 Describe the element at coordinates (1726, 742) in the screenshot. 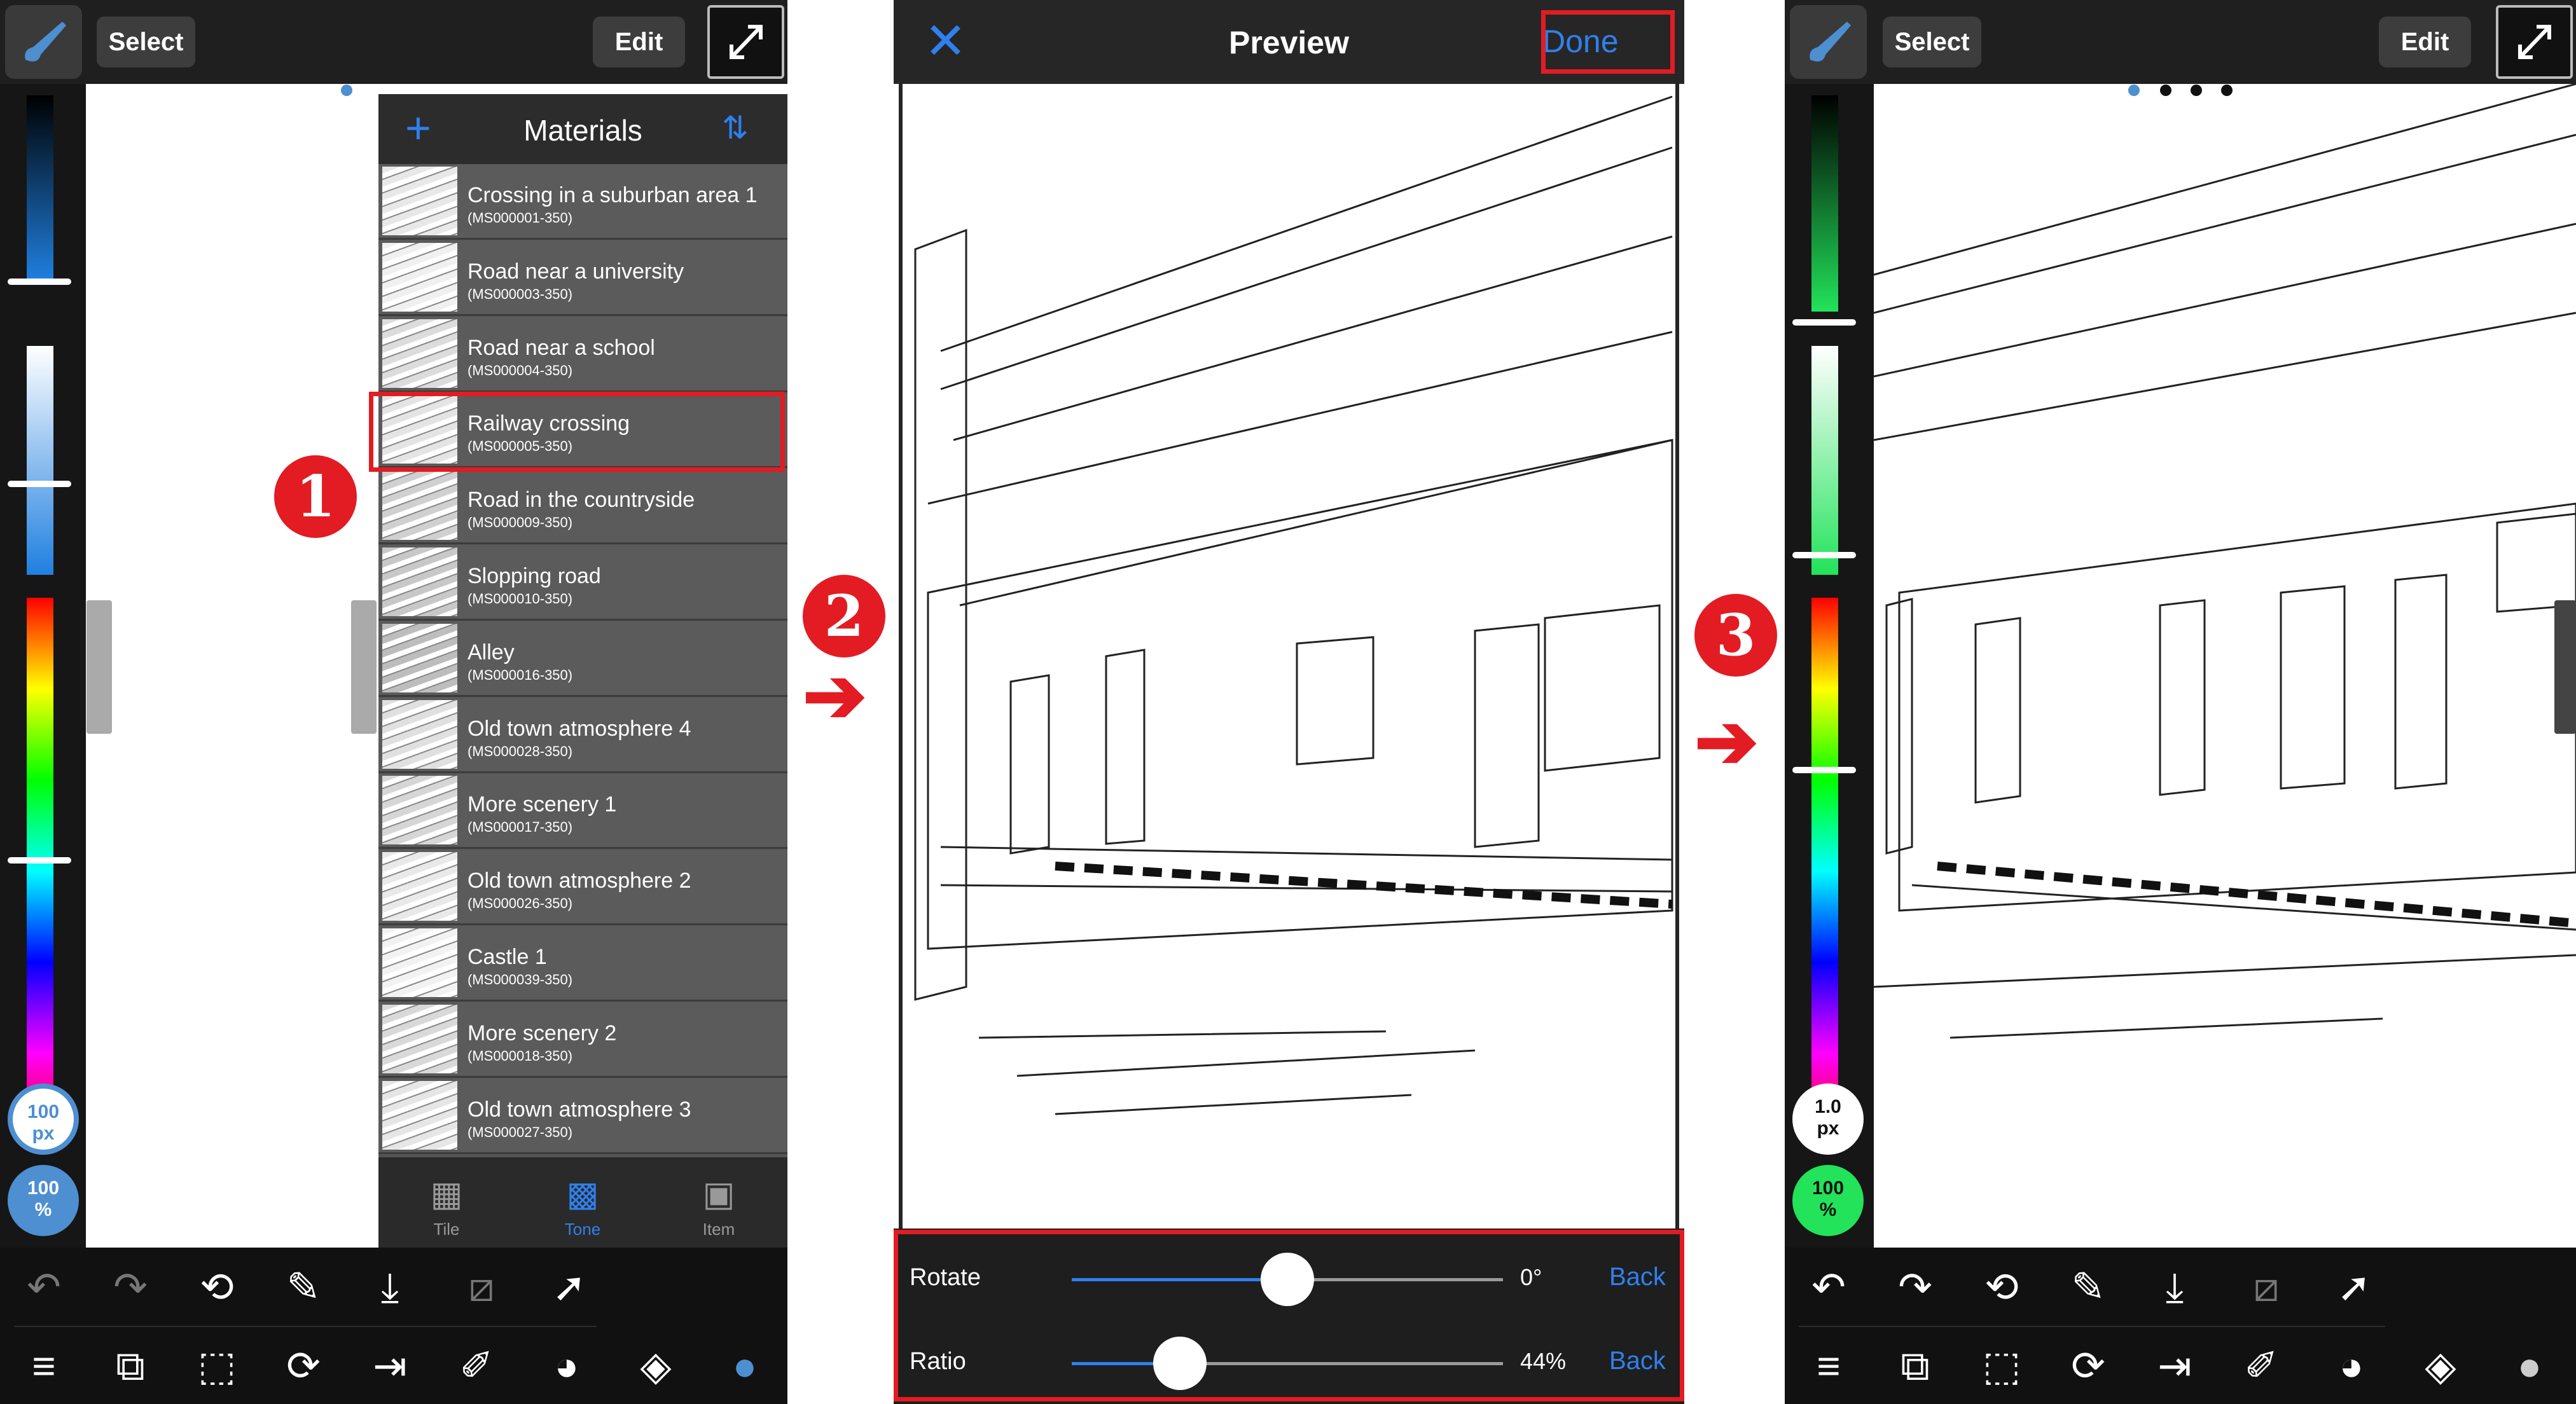

I see `arrow-icon: ➔` at that location.